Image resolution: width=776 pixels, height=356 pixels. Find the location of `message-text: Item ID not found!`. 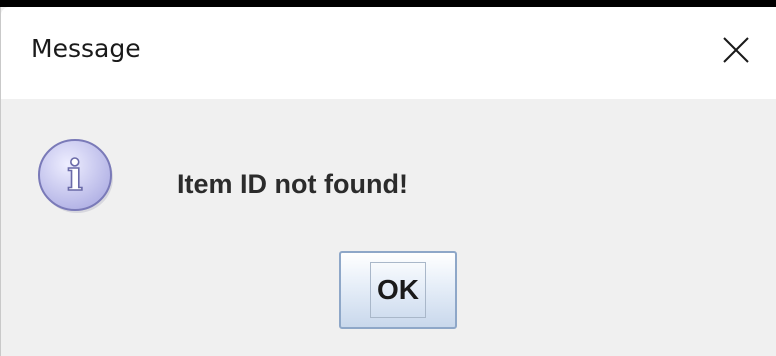

message-text: Item ID not found! is located at coordinates (292, 184).